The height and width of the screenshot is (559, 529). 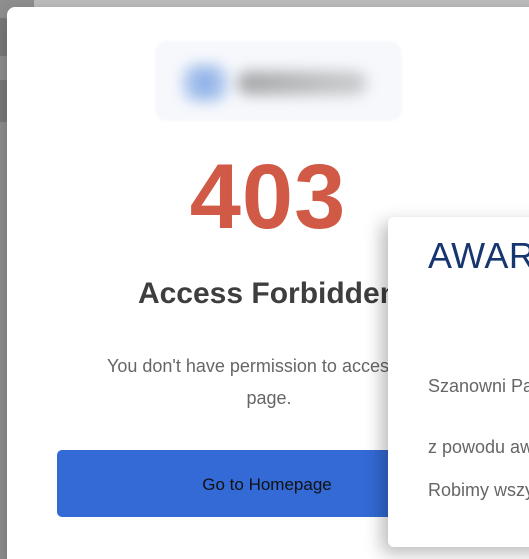 What do you see at coordinates (302, 83) in the screenshot?
I see `blurred-logo-text` at bounding box center [302, 83].